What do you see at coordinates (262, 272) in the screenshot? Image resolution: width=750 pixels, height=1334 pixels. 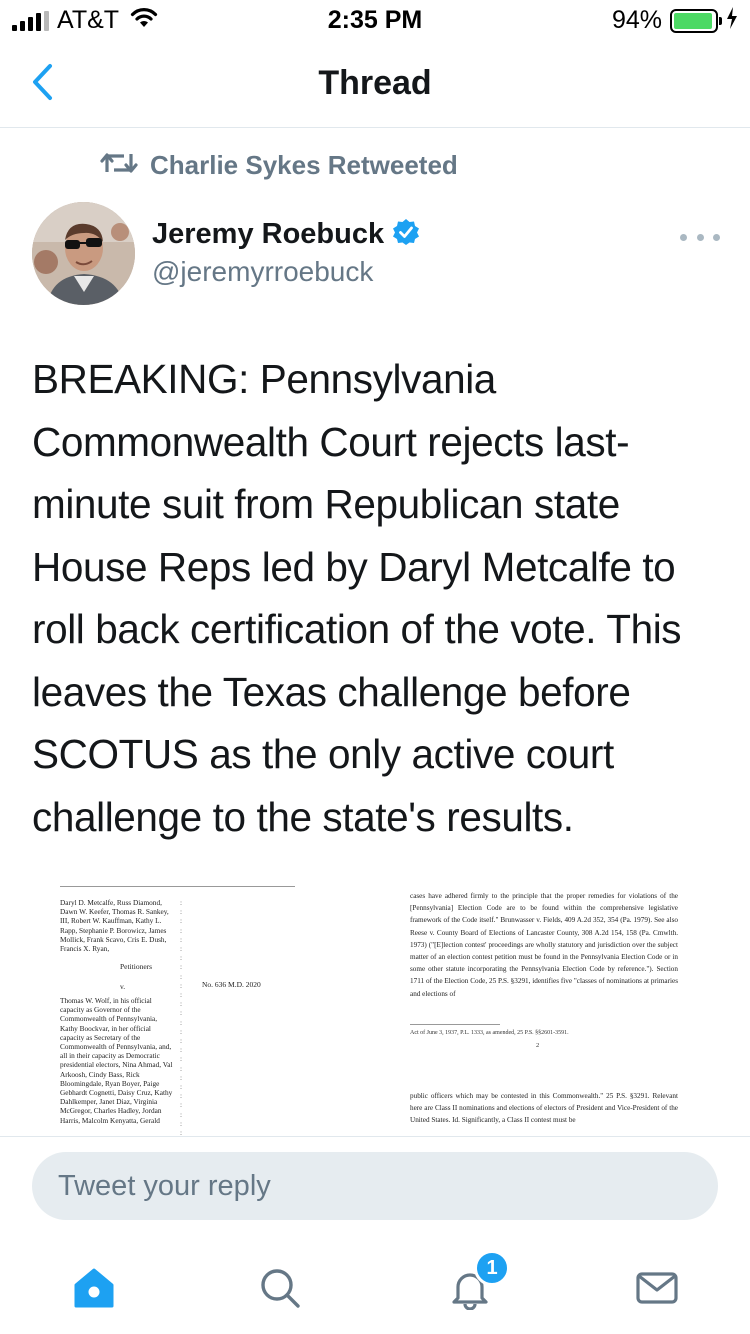 I see `author-handle: @jeremyrroebuck` at bounding box center [262, 272].